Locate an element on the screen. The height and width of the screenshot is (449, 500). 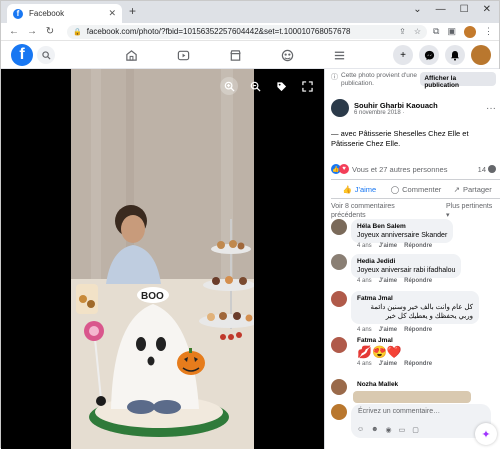
tag-icon is located at coordinates (281, 86).